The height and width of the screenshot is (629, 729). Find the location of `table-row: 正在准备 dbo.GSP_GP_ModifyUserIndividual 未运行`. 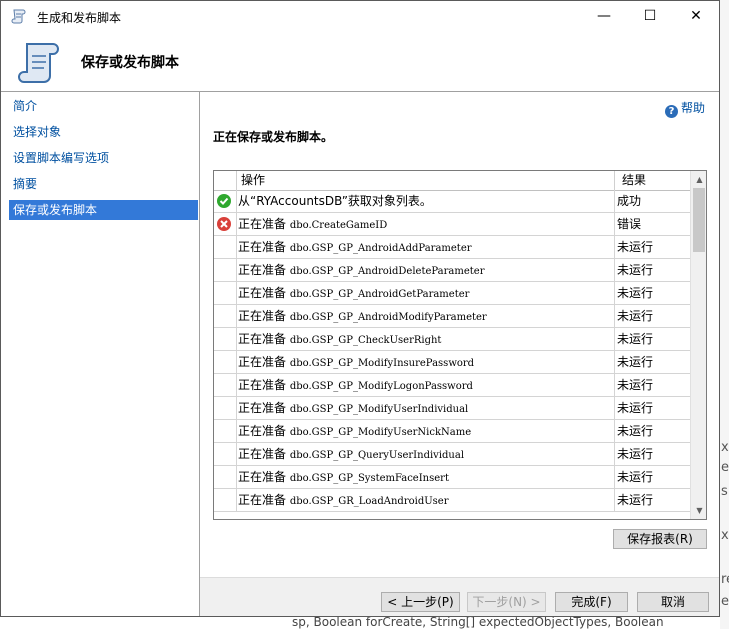

table-row: 正在准备 dbo.GSP_GP_ModifyUserIndividual 未运行 is located at coordinates (452, 408).